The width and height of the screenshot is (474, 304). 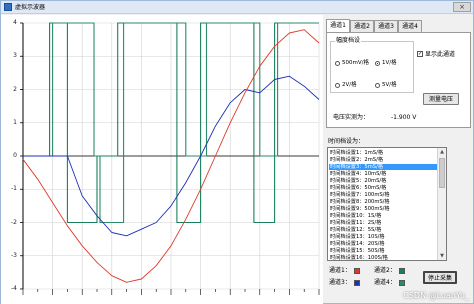 I want to click on window-title: 虚拟示波器, so click(x=30, y=7).